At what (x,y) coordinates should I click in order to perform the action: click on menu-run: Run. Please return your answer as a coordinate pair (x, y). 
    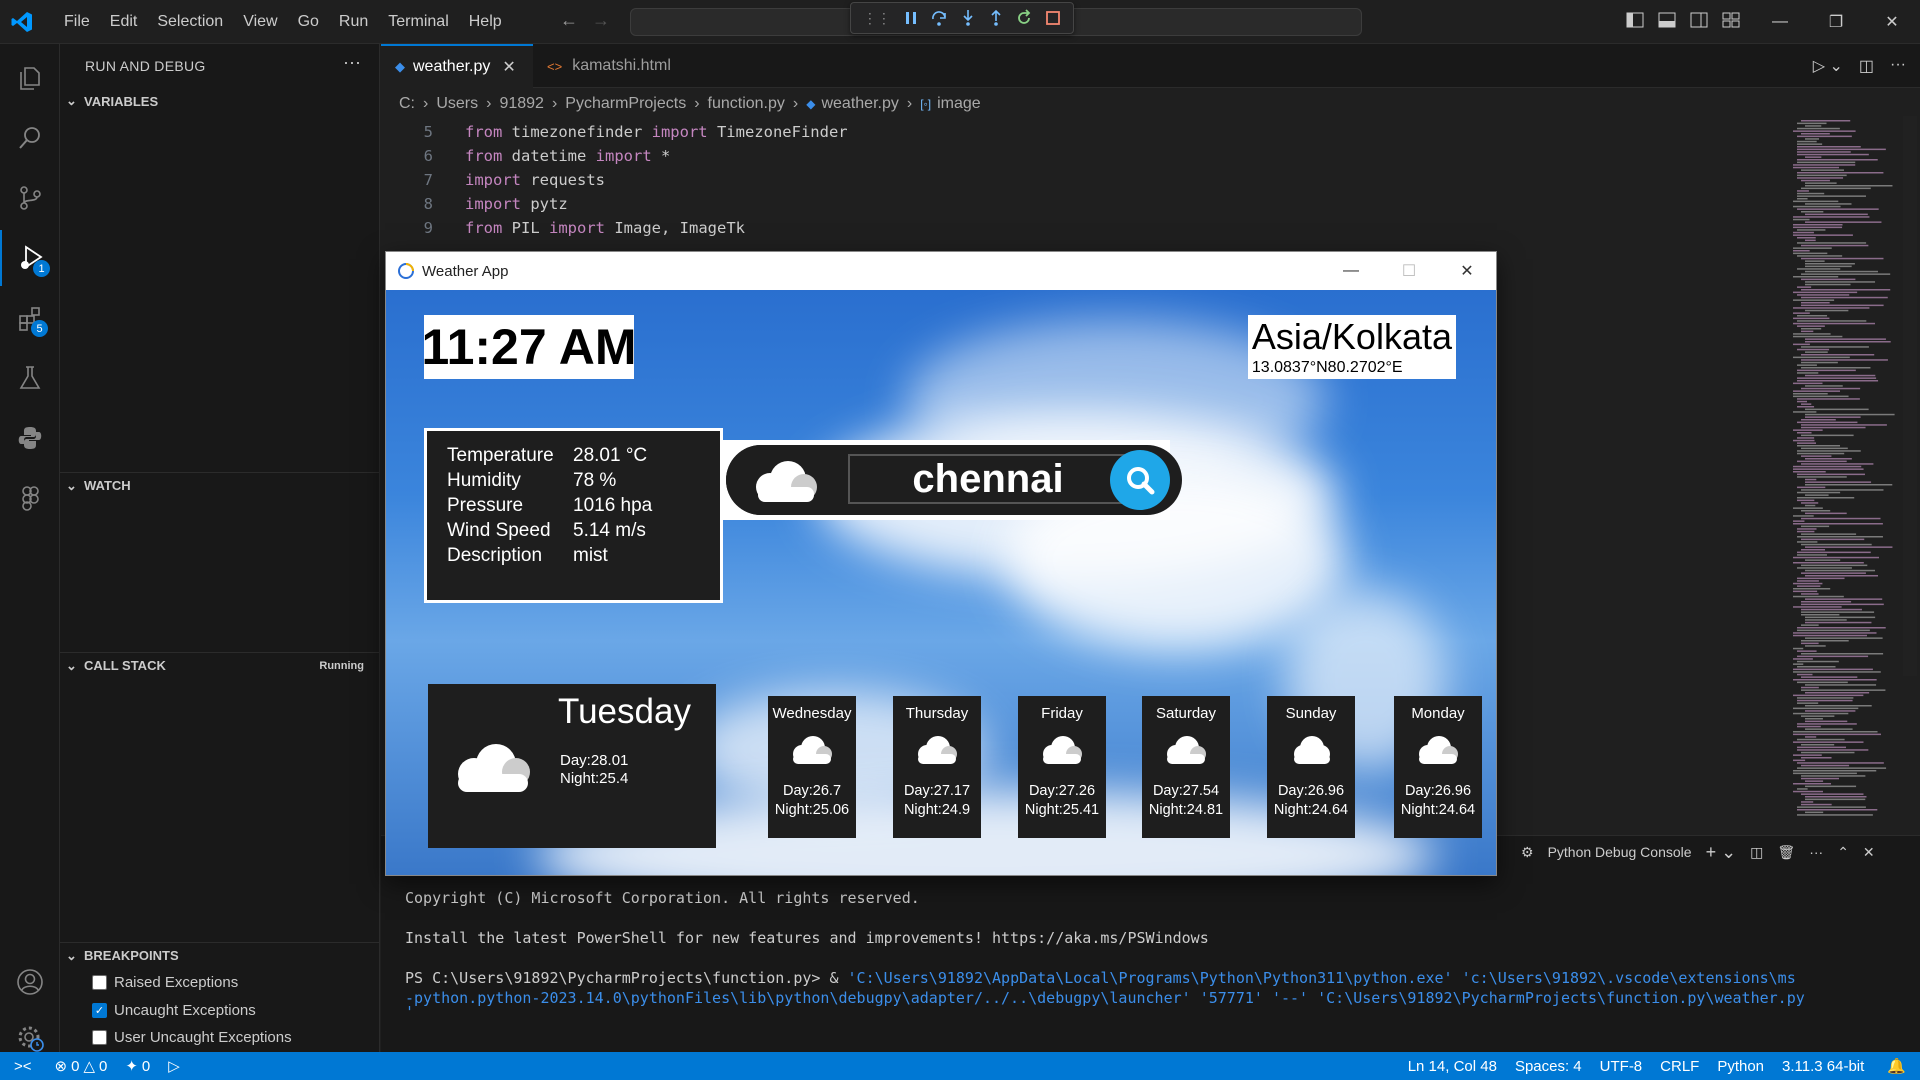
    Looking at the image, I should click on (353, 22).